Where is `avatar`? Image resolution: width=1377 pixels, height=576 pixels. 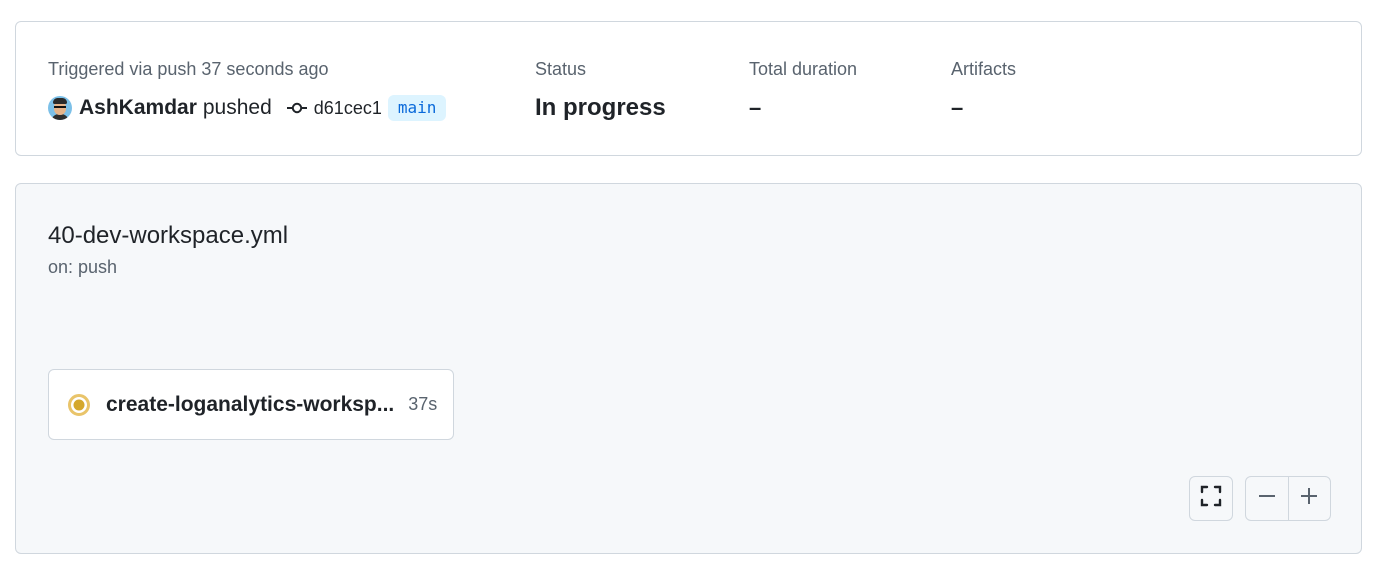
avatar is located at coordinates (60, 108).